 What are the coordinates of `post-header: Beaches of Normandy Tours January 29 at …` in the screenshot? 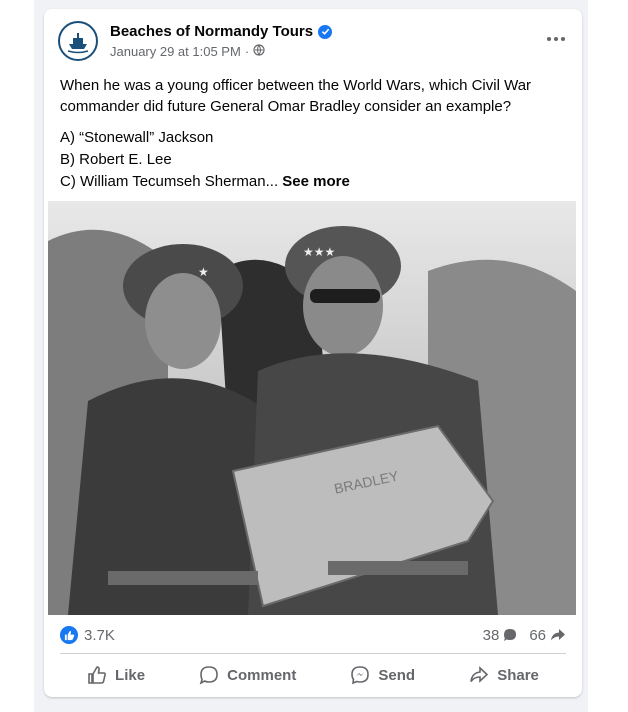 It's located at (313, 43).